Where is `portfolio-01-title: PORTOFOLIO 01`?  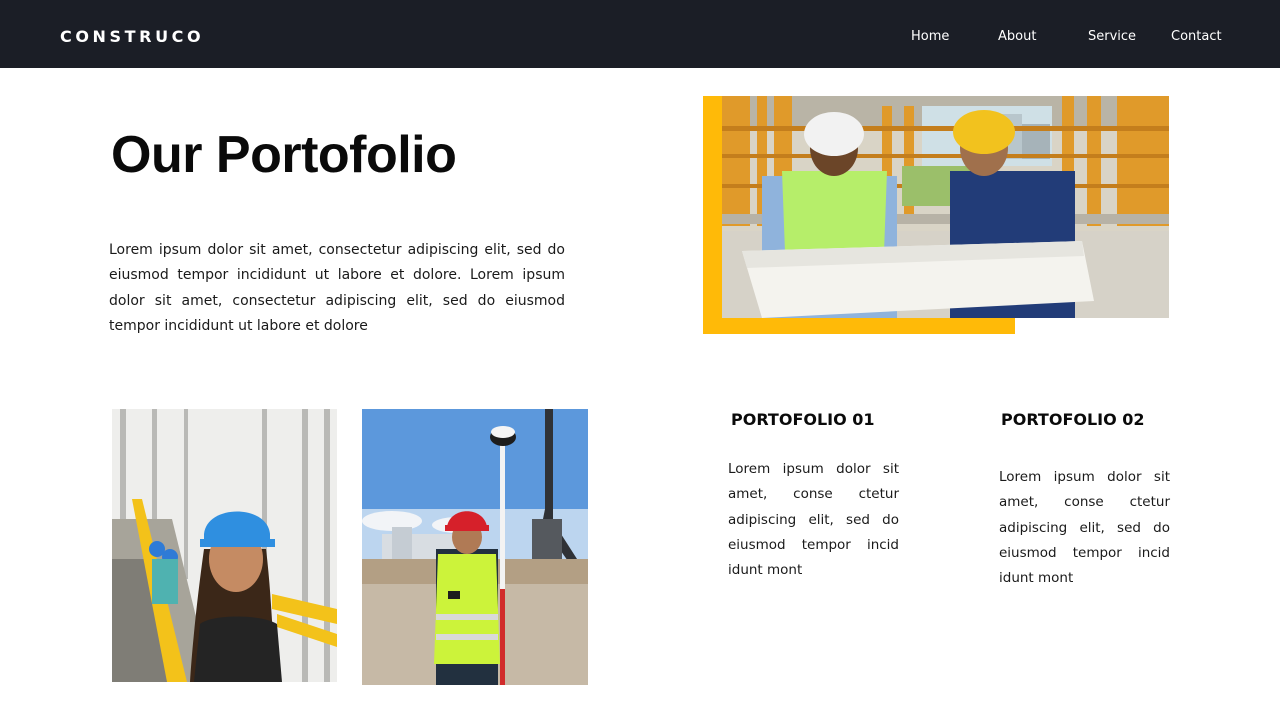 portfolio-01-title: PORTOFOLIO 01 is located at coordinates (803, 419).